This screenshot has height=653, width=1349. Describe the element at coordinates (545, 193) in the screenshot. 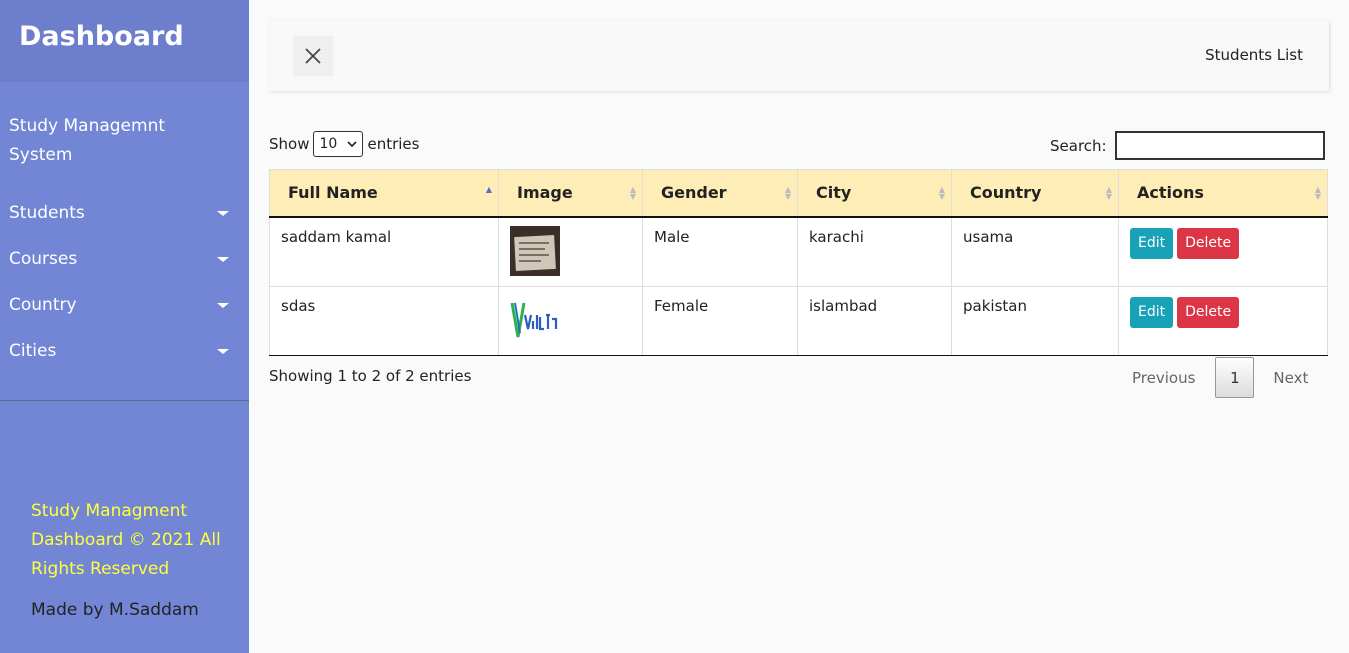

I see `column-header-label: Image` at that location.